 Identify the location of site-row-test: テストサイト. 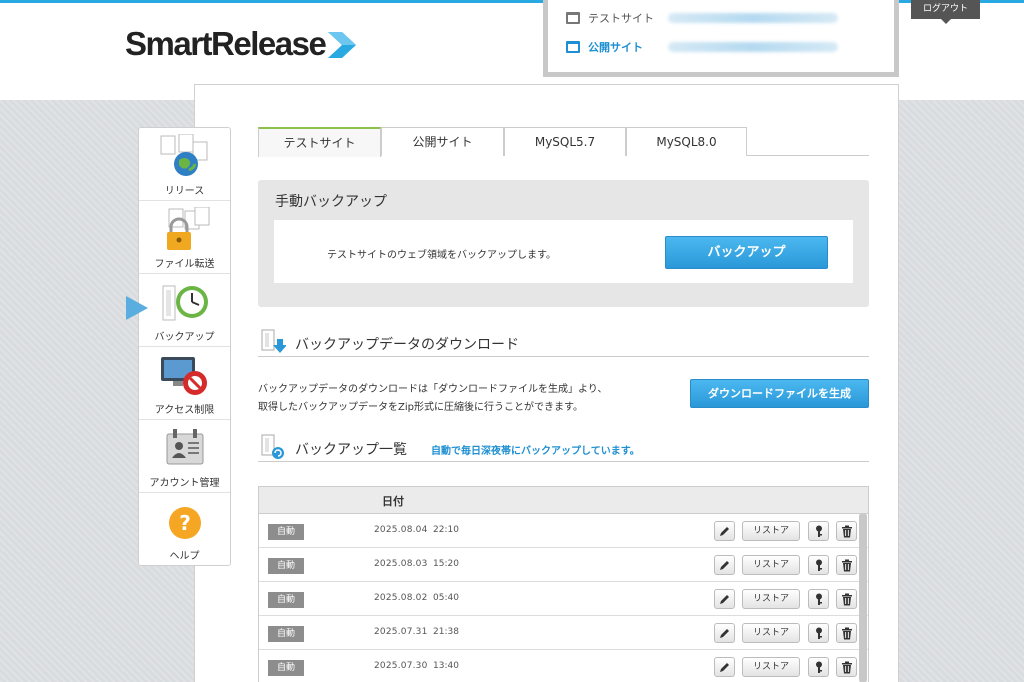
(702, 18).